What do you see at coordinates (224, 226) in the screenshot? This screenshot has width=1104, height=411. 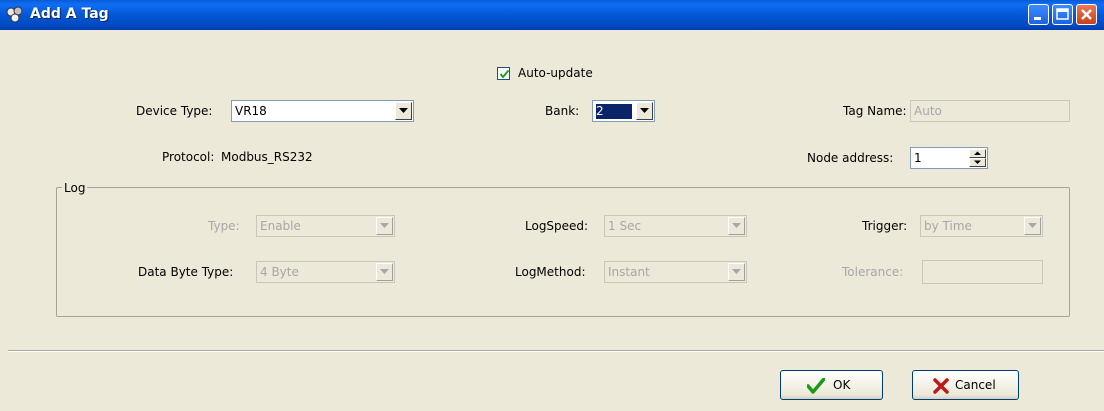 I see `log-type-label: Type:` at bounding box center [224, 226].